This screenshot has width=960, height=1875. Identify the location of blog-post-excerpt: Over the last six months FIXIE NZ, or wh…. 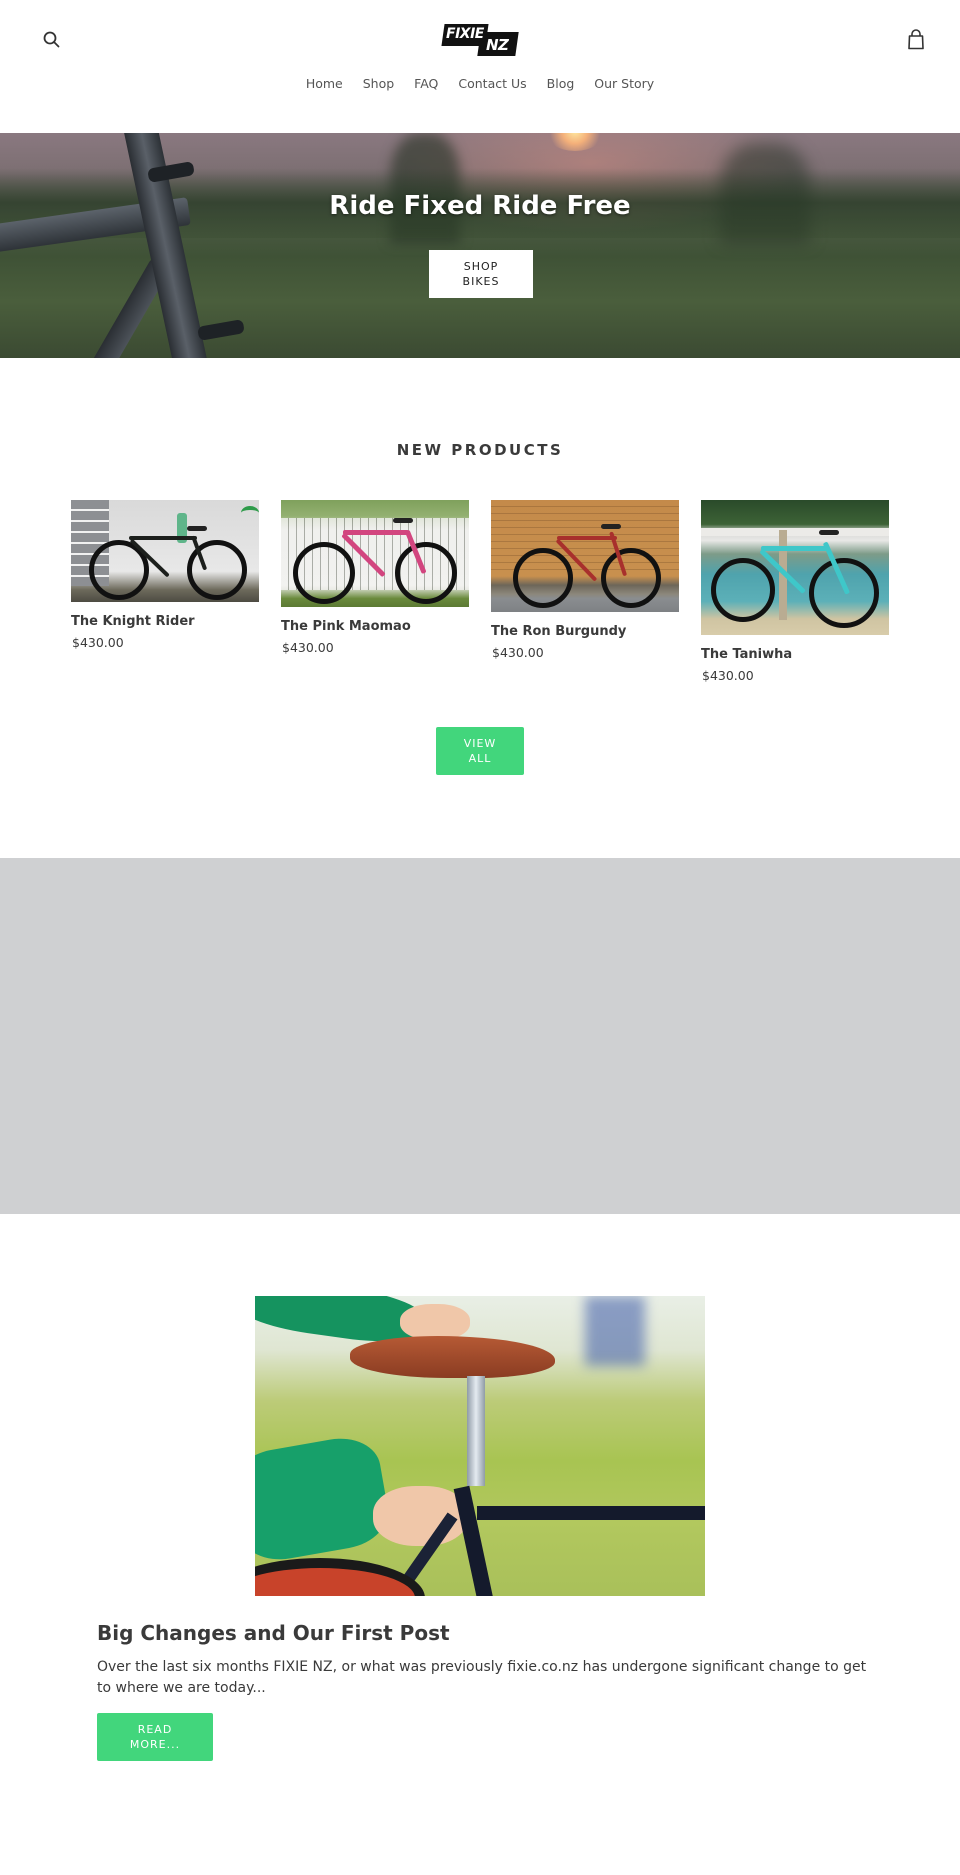
(482, 1677).